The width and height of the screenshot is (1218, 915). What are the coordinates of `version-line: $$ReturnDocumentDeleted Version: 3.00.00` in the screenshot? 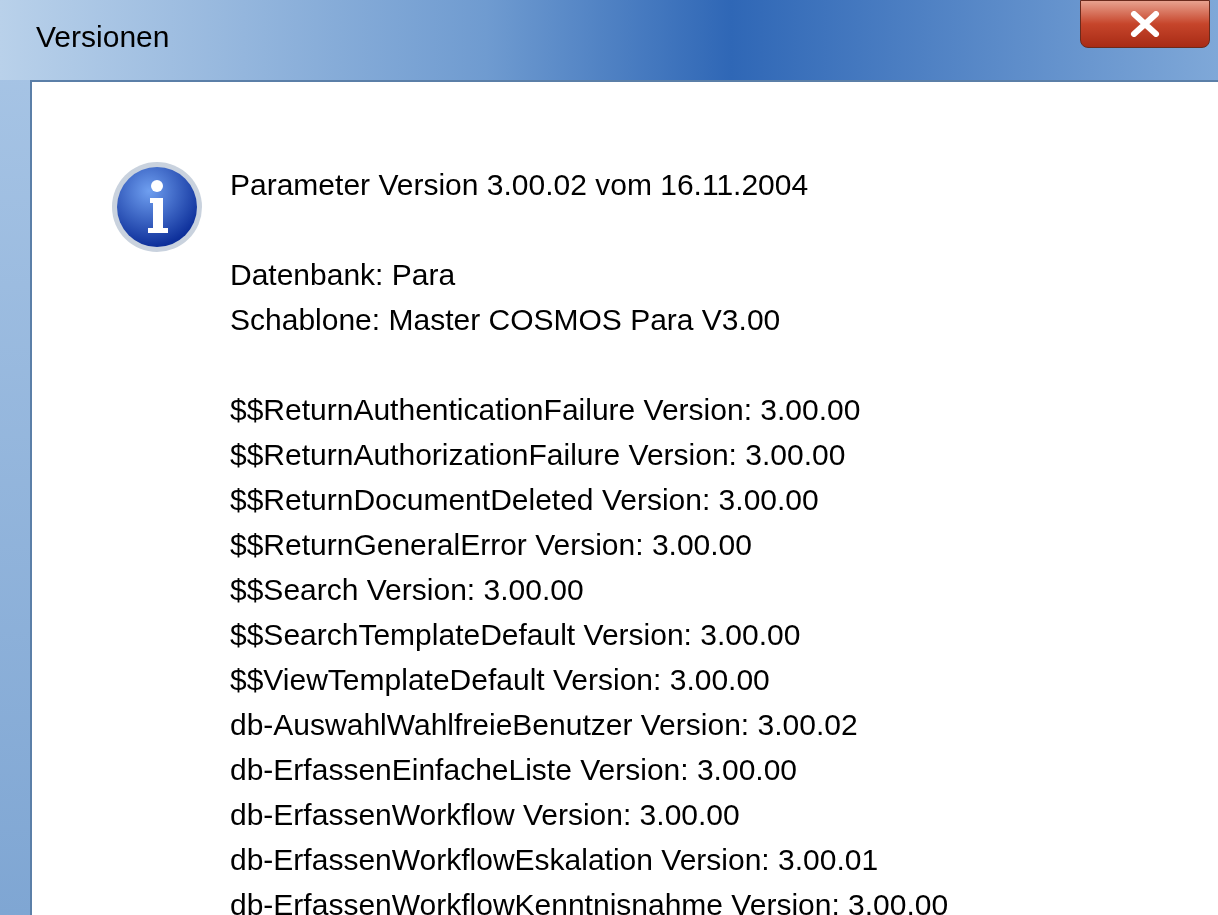 It's located at (525, 500).